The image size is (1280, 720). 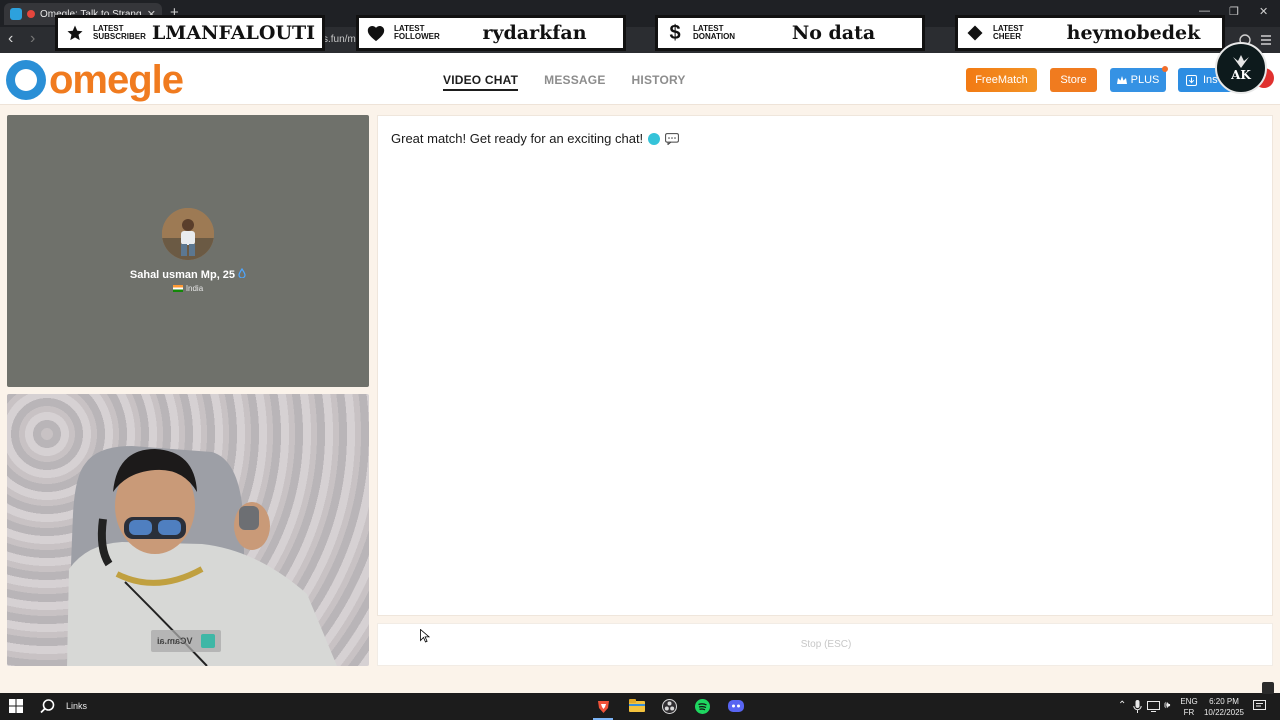 I want to click on notifications-icon, so click(x=1259, y=706).